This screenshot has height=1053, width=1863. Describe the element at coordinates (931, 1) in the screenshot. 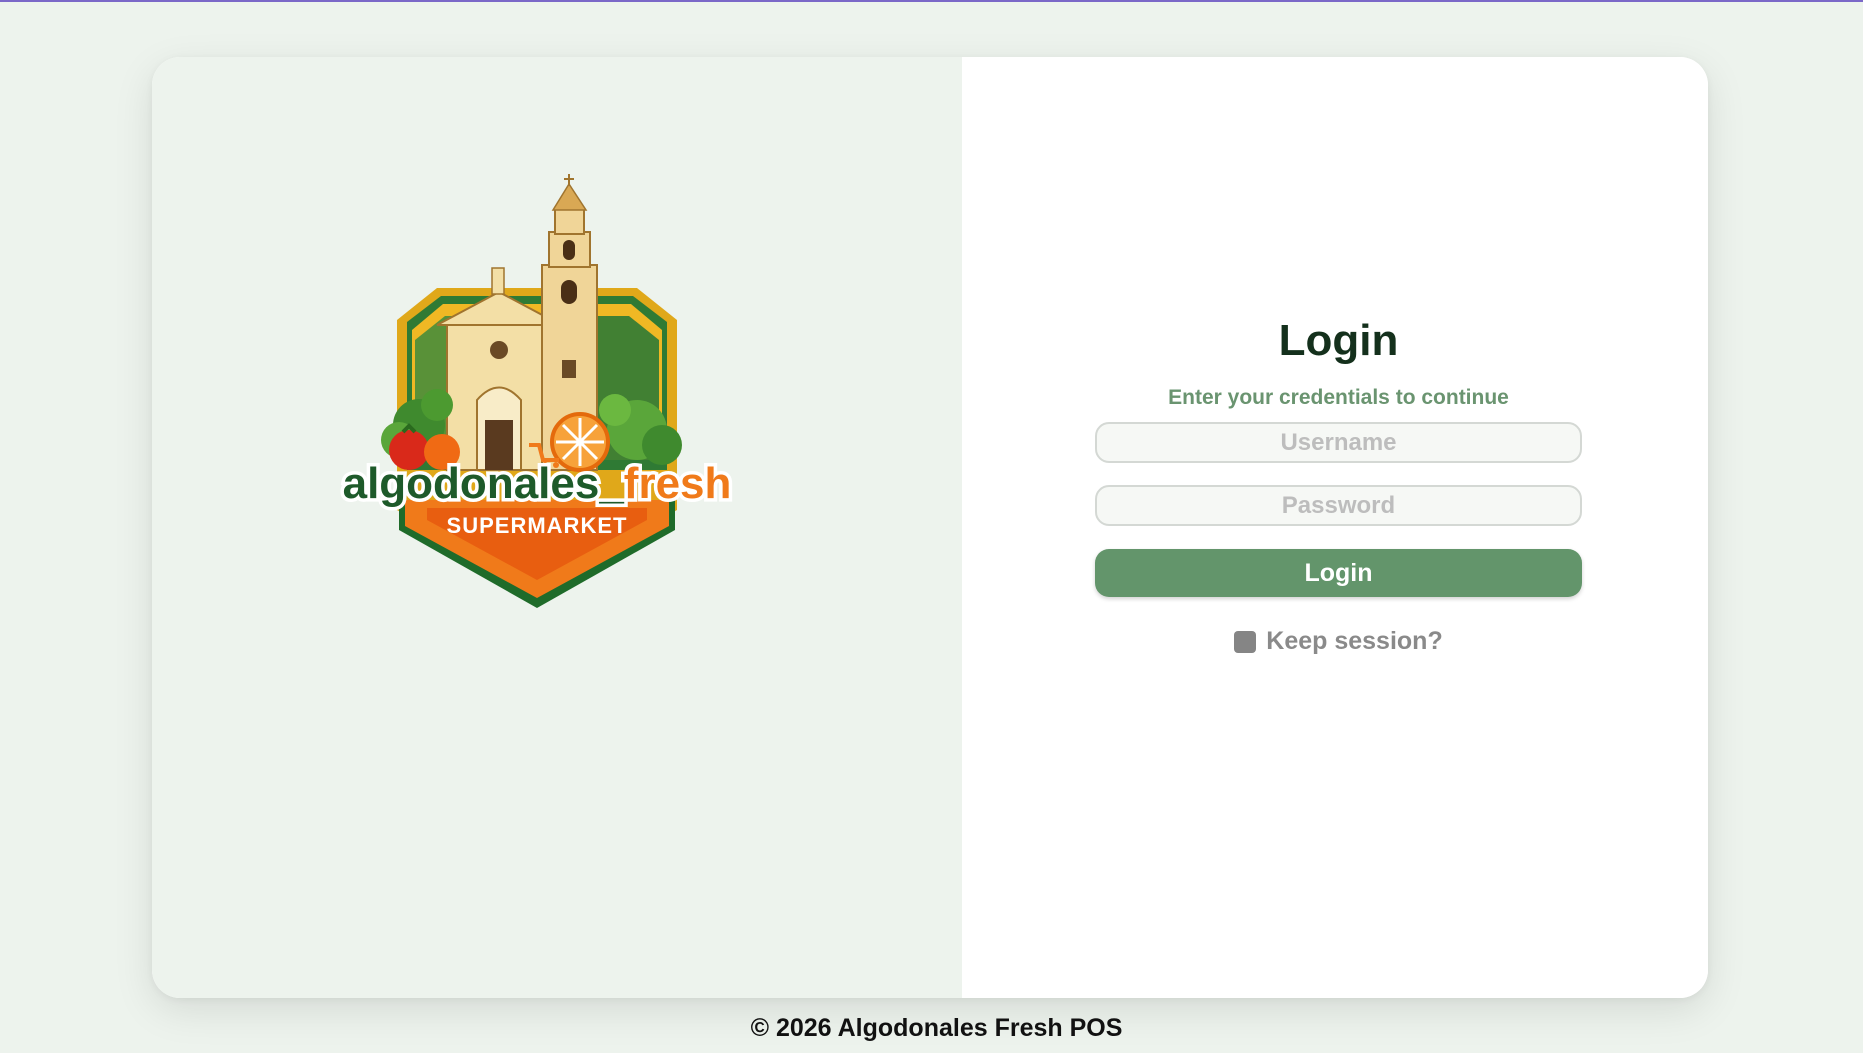

I see `top-accent-line` at that location.